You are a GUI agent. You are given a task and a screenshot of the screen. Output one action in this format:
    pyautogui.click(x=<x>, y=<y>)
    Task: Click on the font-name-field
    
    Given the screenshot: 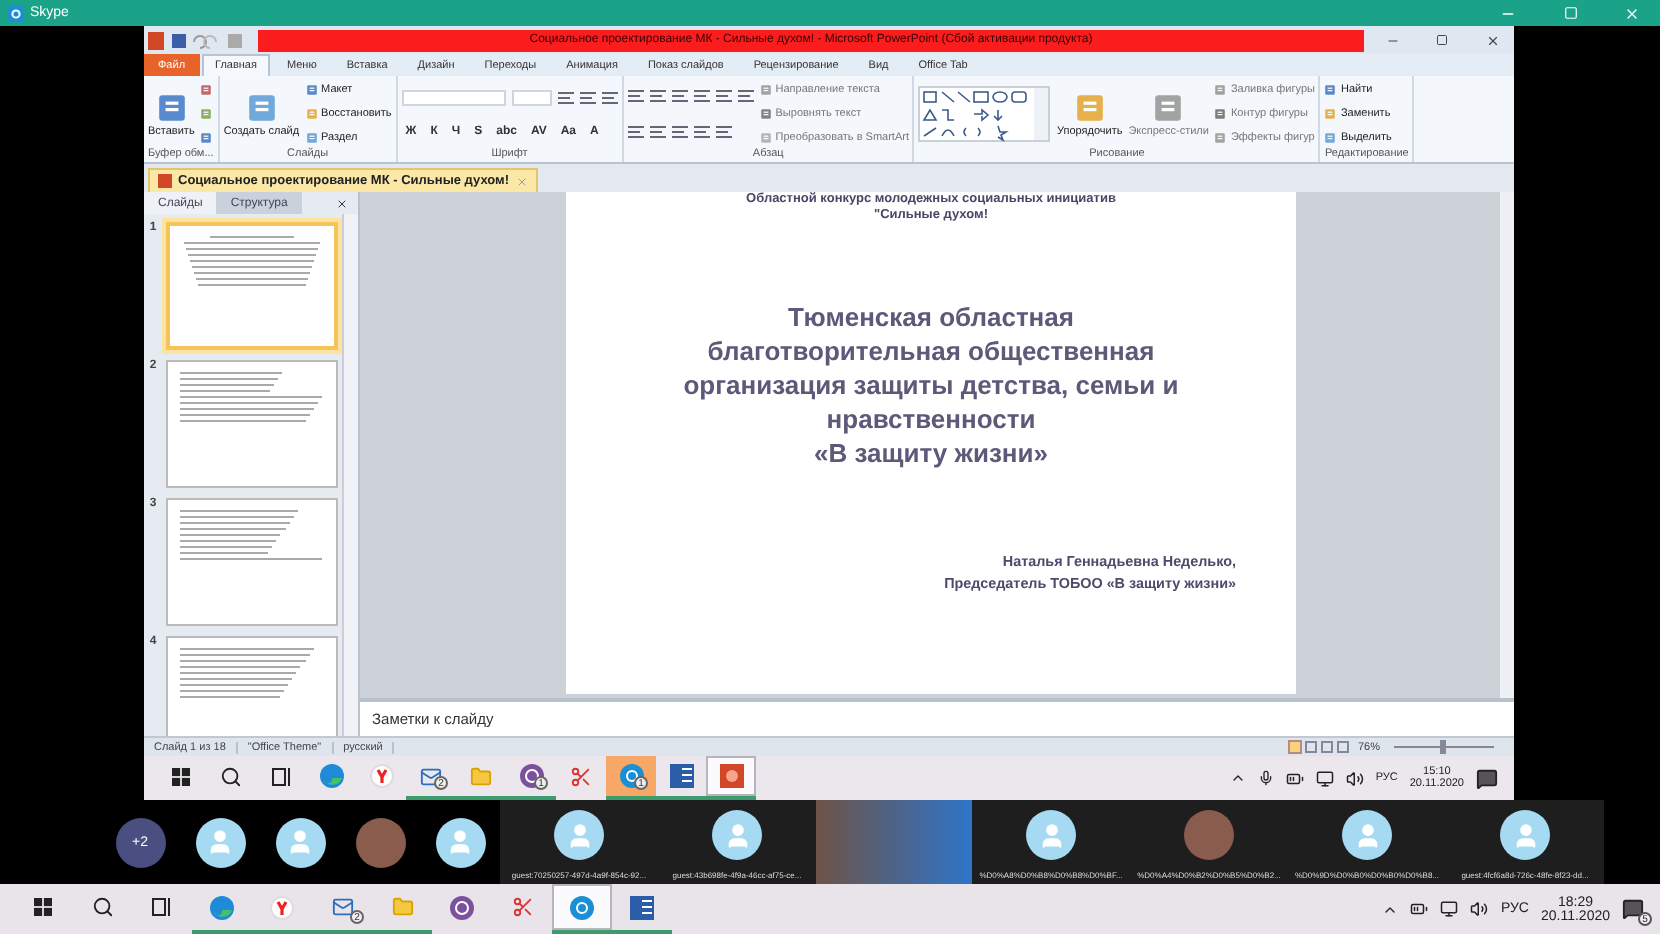 What is the action you would take?
    pyautogui.click(x=453, y=97)
    